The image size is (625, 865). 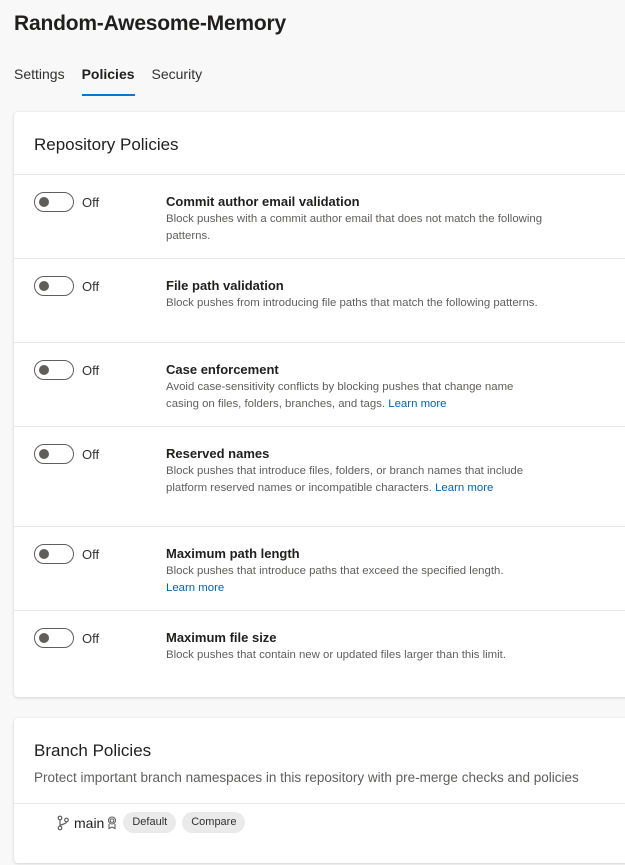 What do you see at coordinates (39, 80) in the screenshot?
I see `tab-settings: Settings` at bounding box center [39, 80].